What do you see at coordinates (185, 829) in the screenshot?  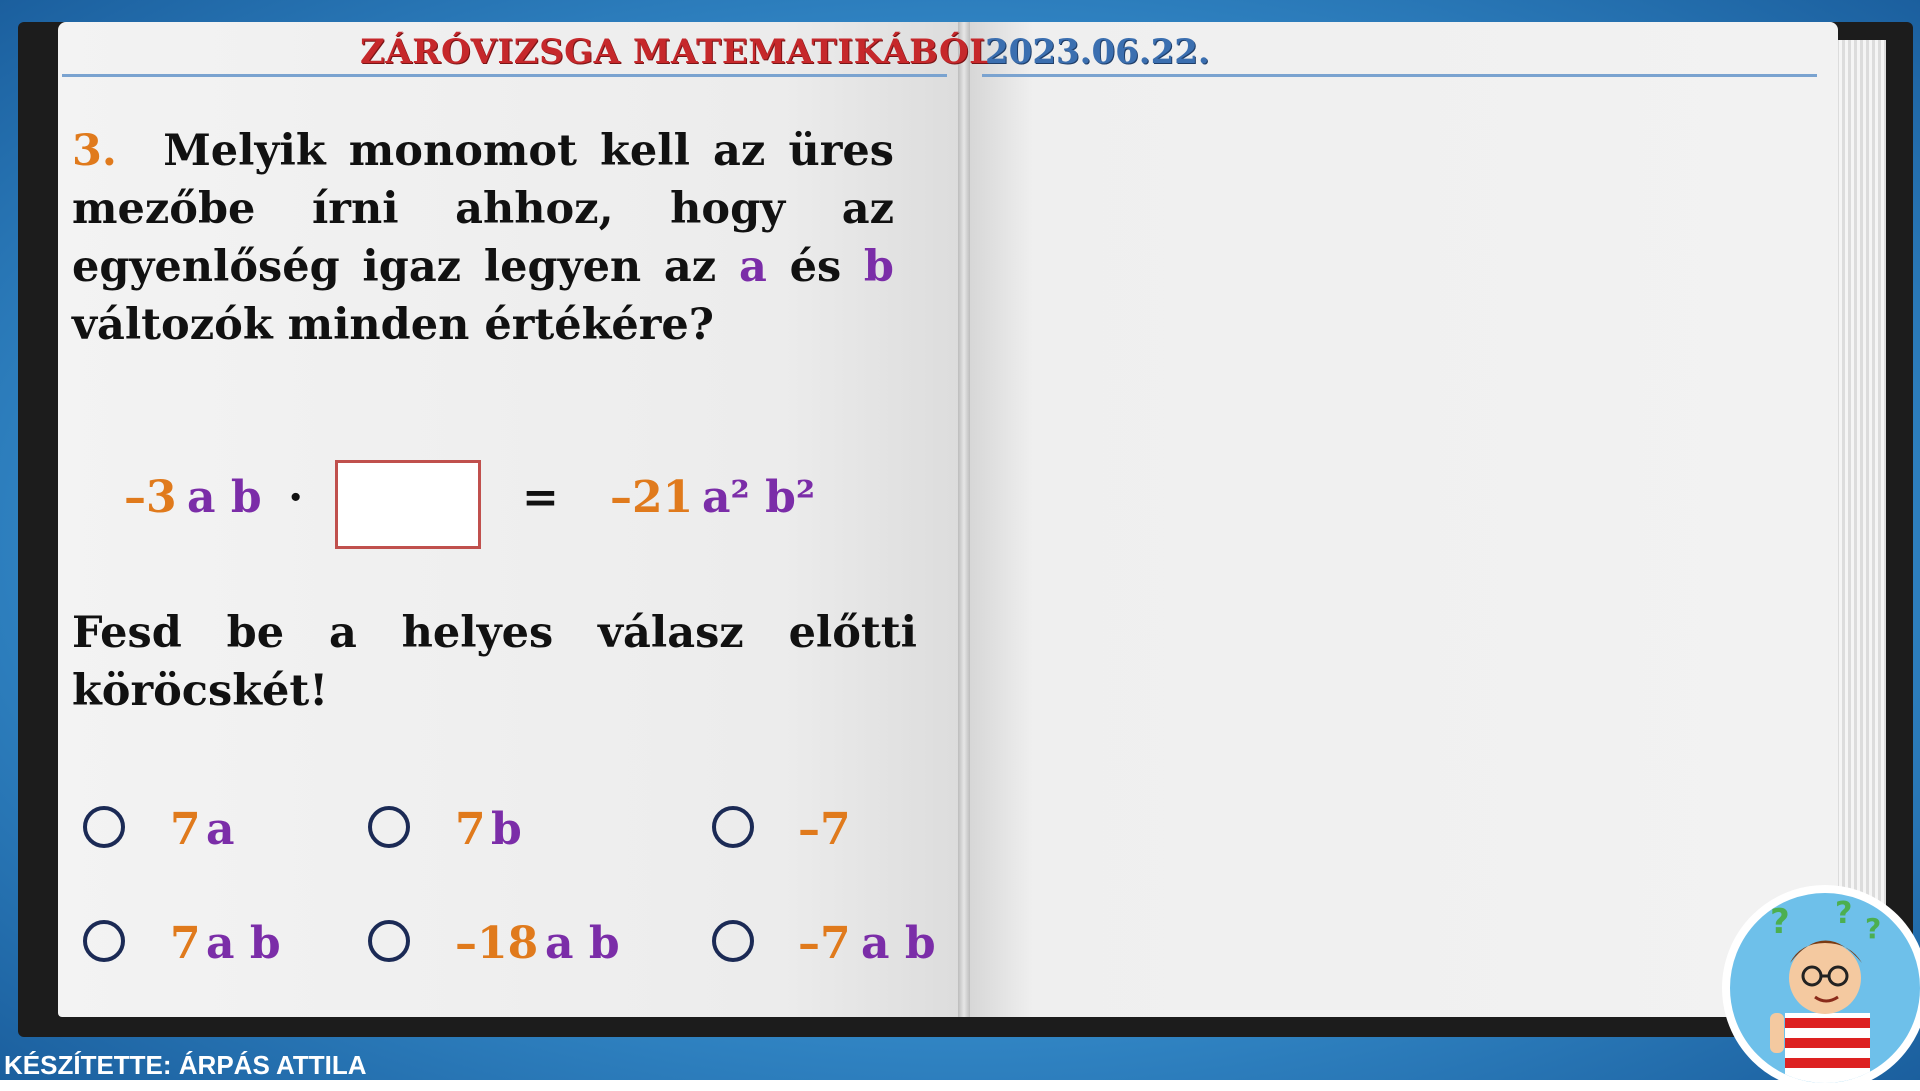 I see `option-1-coef: 7` at bounding box center [185, 829].